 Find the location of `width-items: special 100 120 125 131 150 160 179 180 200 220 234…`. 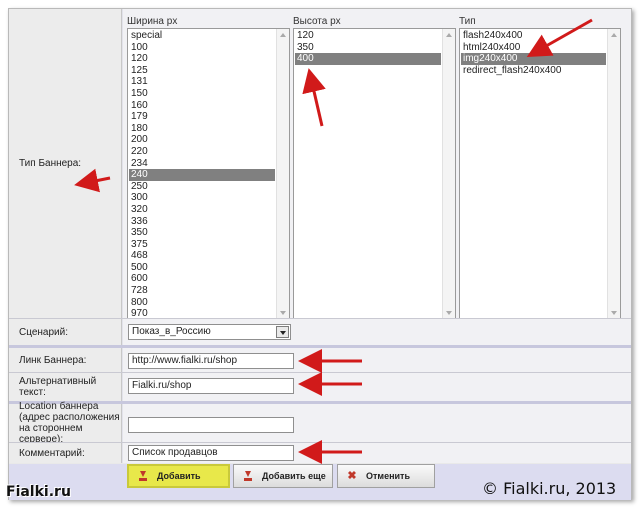

width-items: special 100 120 125 131 150 160 179 180 200 220 234… is located at coordinates (202, 174).